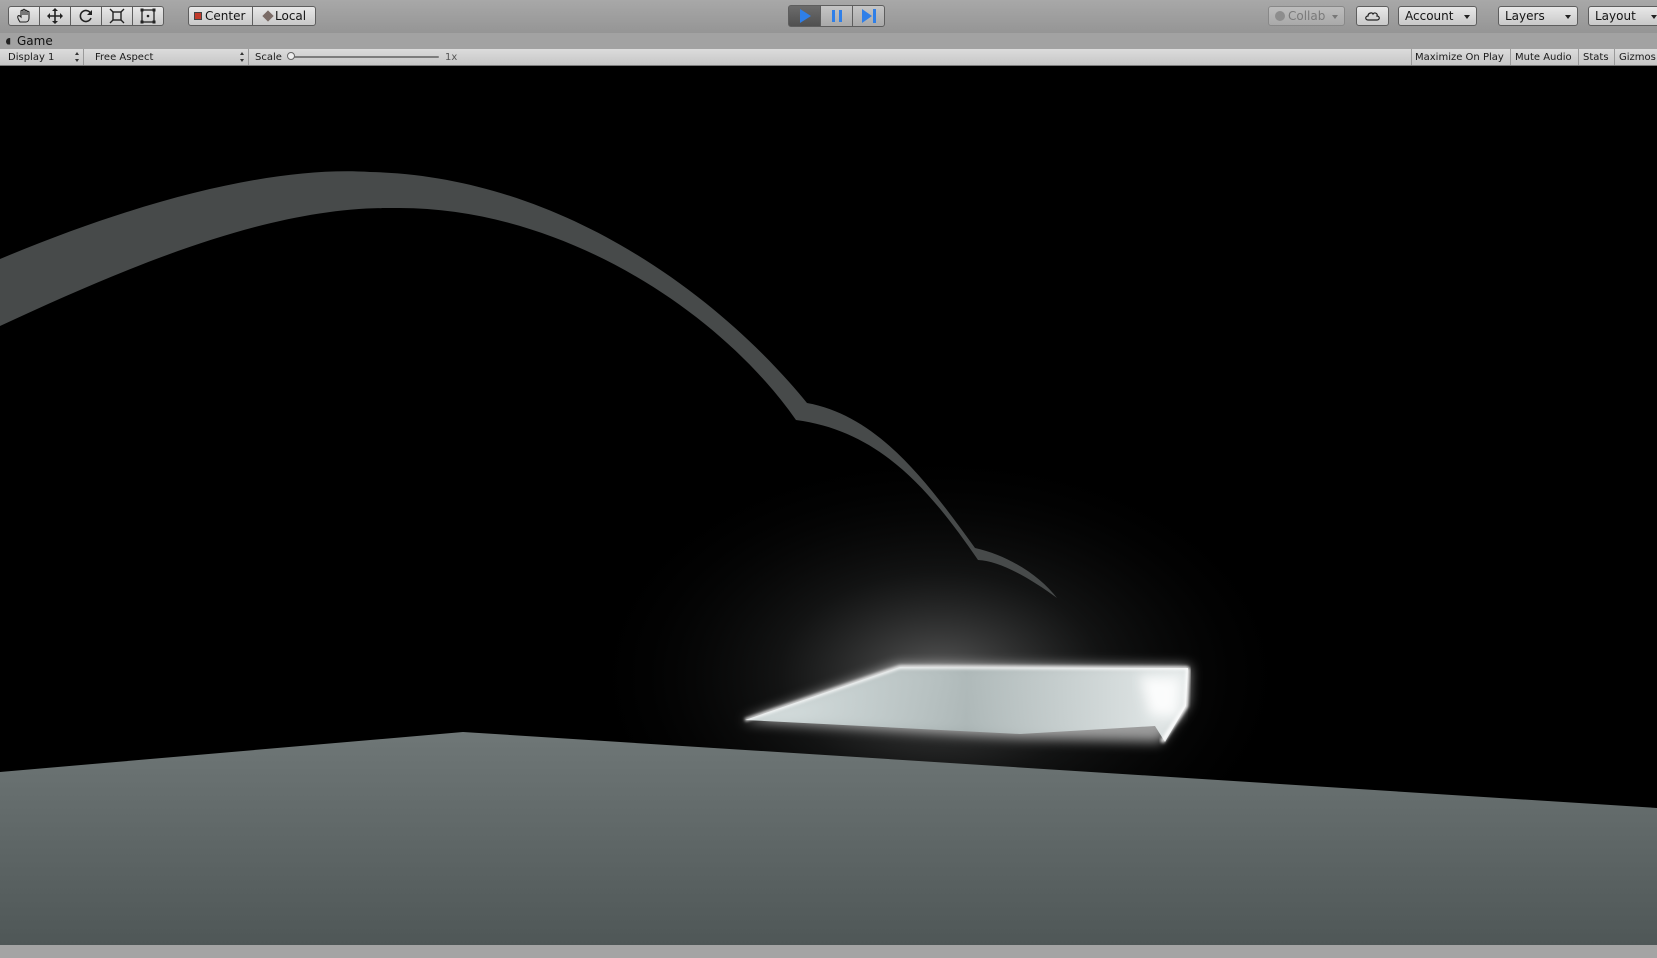 The image size is (1657, 958). I want to click on scale-icon, so click(117, 16).